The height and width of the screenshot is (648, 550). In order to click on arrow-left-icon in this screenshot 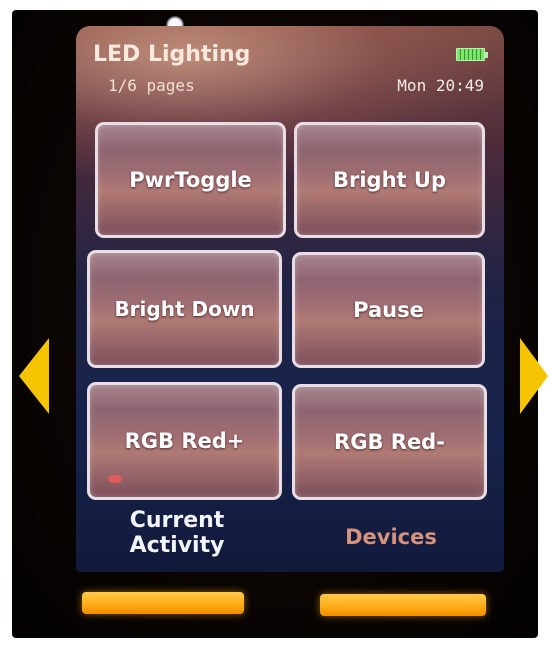, I will do `click(34, 376)`.